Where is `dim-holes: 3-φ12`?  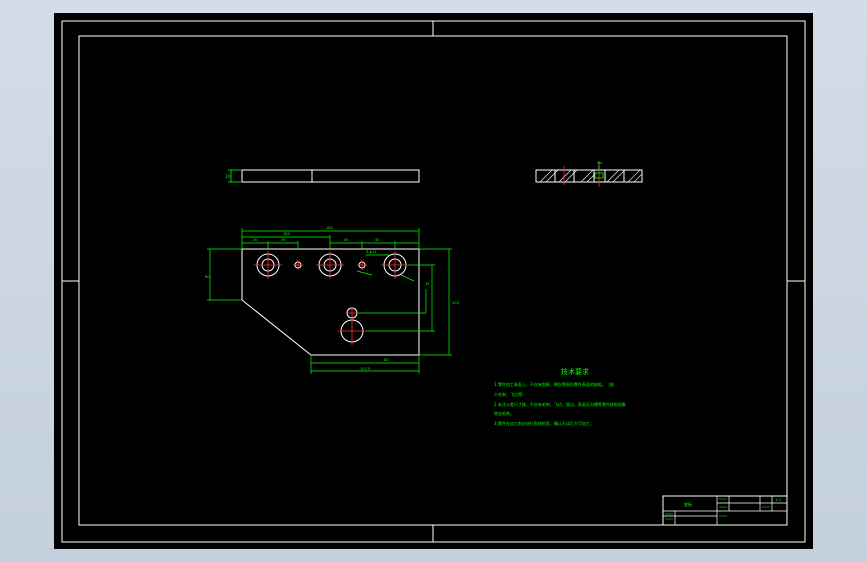 dim-holes: 3-φ12 is located at coordinates (371, 252).